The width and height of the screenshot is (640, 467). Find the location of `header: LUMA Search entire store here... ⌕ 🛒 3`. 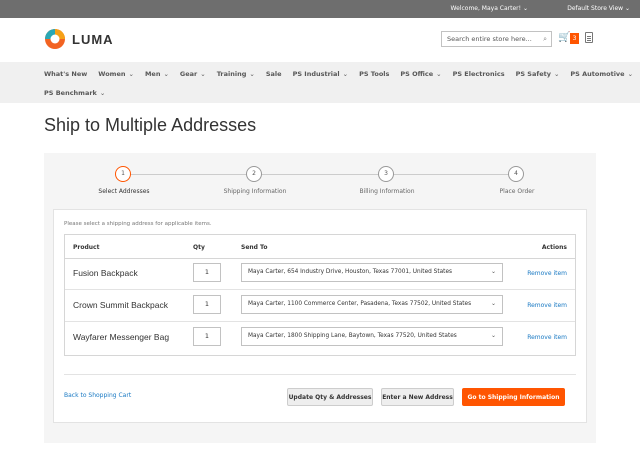

header: LUMA Search entire store here... ⌕ 🛒 3 is located at coordinates (320, 40).